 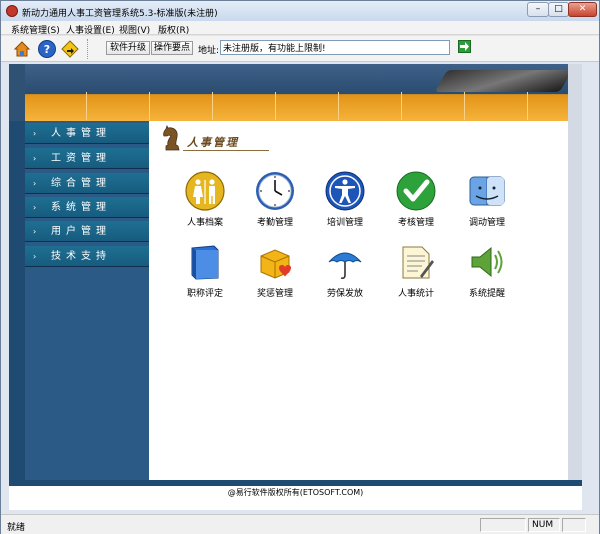 I want to click on toolbar: ? 软件升级 操作要点 地址:, so click(x=300, y=49).